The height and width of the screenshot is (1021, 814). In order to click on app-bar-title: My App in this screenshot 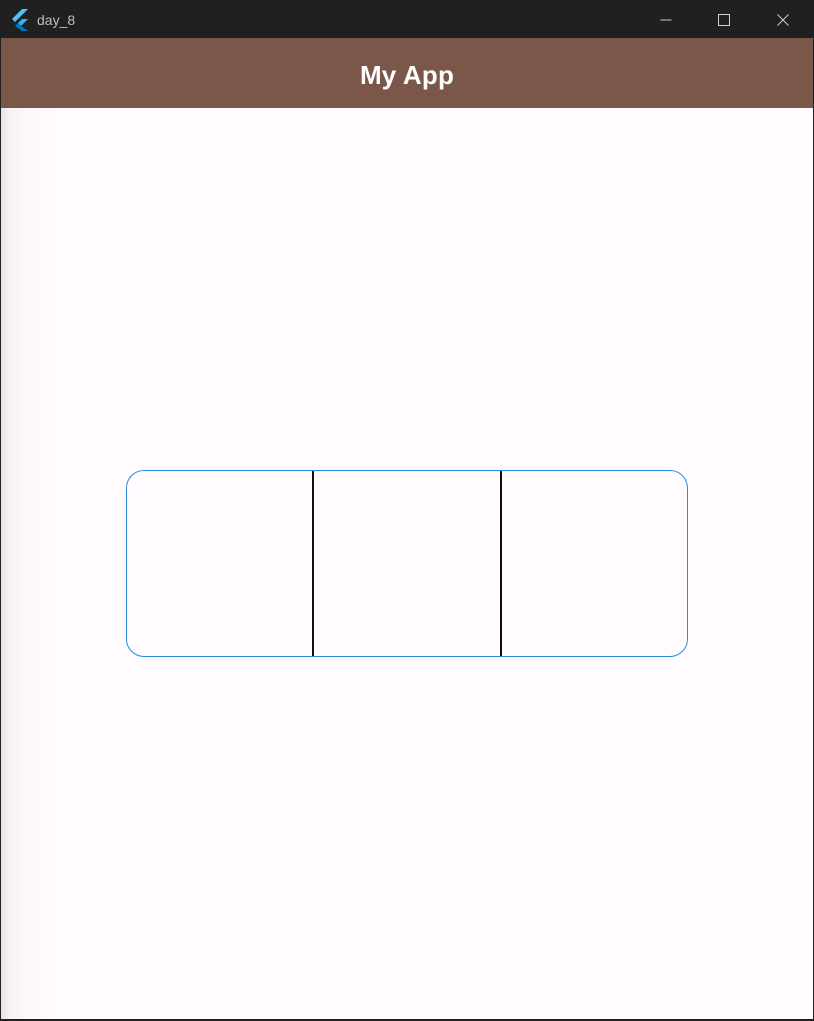, I will do `click(407, 75)`.